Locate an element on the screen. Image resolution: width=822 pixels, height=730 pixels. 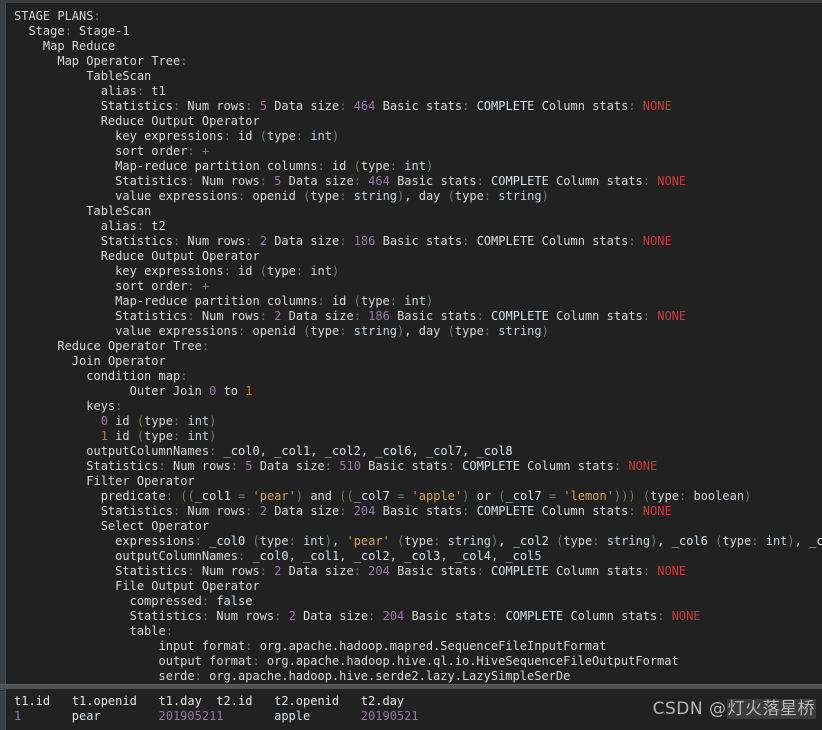
plan-line: STAGE PLANS: is located at coordinates (57, 16).